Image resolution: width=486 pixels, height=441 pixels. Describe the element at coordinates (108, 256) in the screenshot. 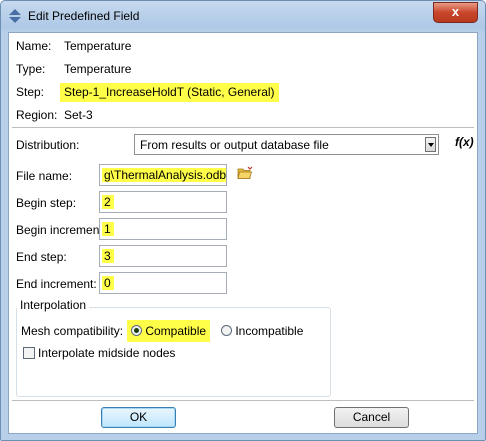

I see `end-step-value: 3` at that location.